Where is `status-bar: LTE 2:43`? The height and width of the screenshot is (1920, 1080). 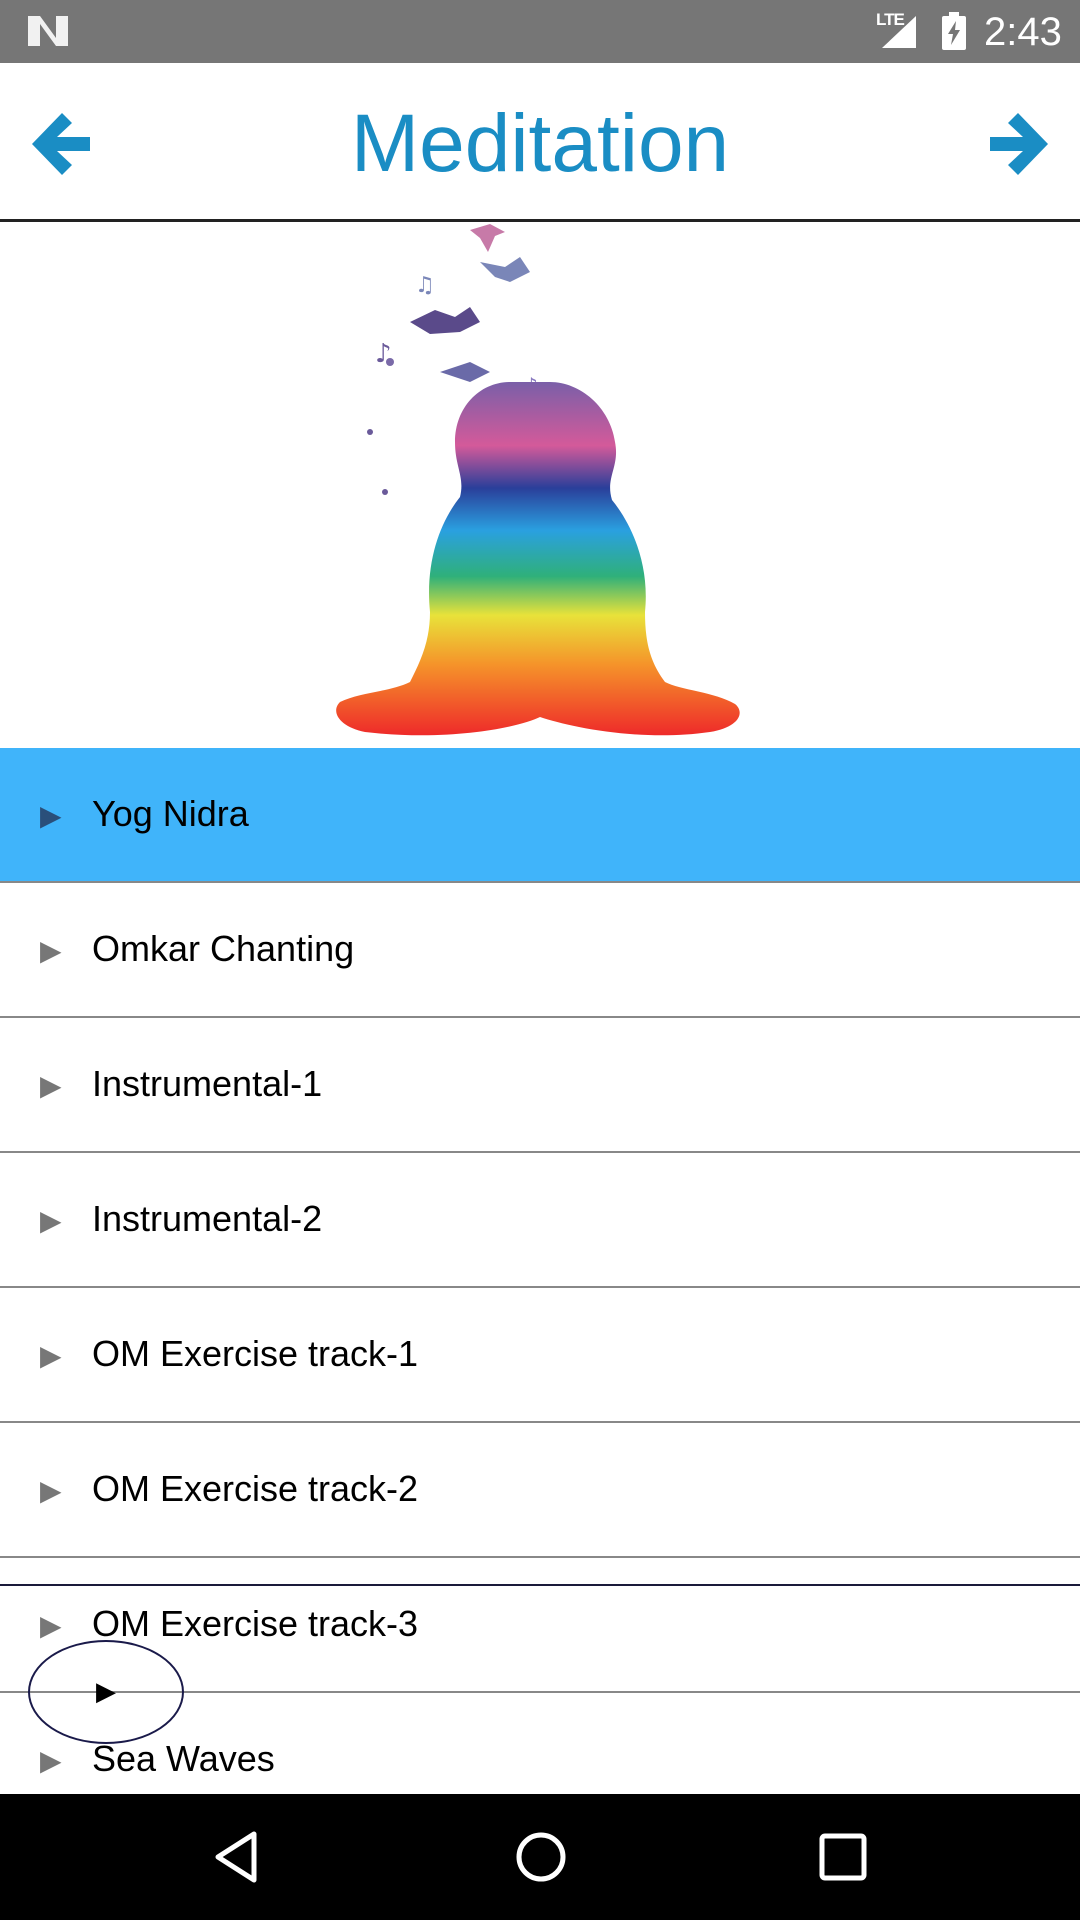 status-bar: LTE 2:43 is located at coordinates (540, 31).